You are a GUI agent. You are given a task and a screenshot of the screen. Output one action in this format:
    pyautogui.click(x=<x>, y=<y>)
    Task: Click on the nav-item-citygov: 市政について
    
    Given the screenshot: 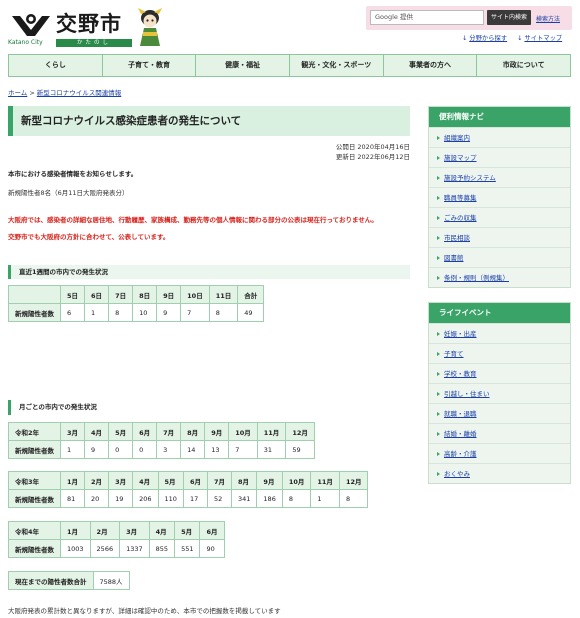 What is the action you would take?
    pyautogui.click(x=523, y=65)
    